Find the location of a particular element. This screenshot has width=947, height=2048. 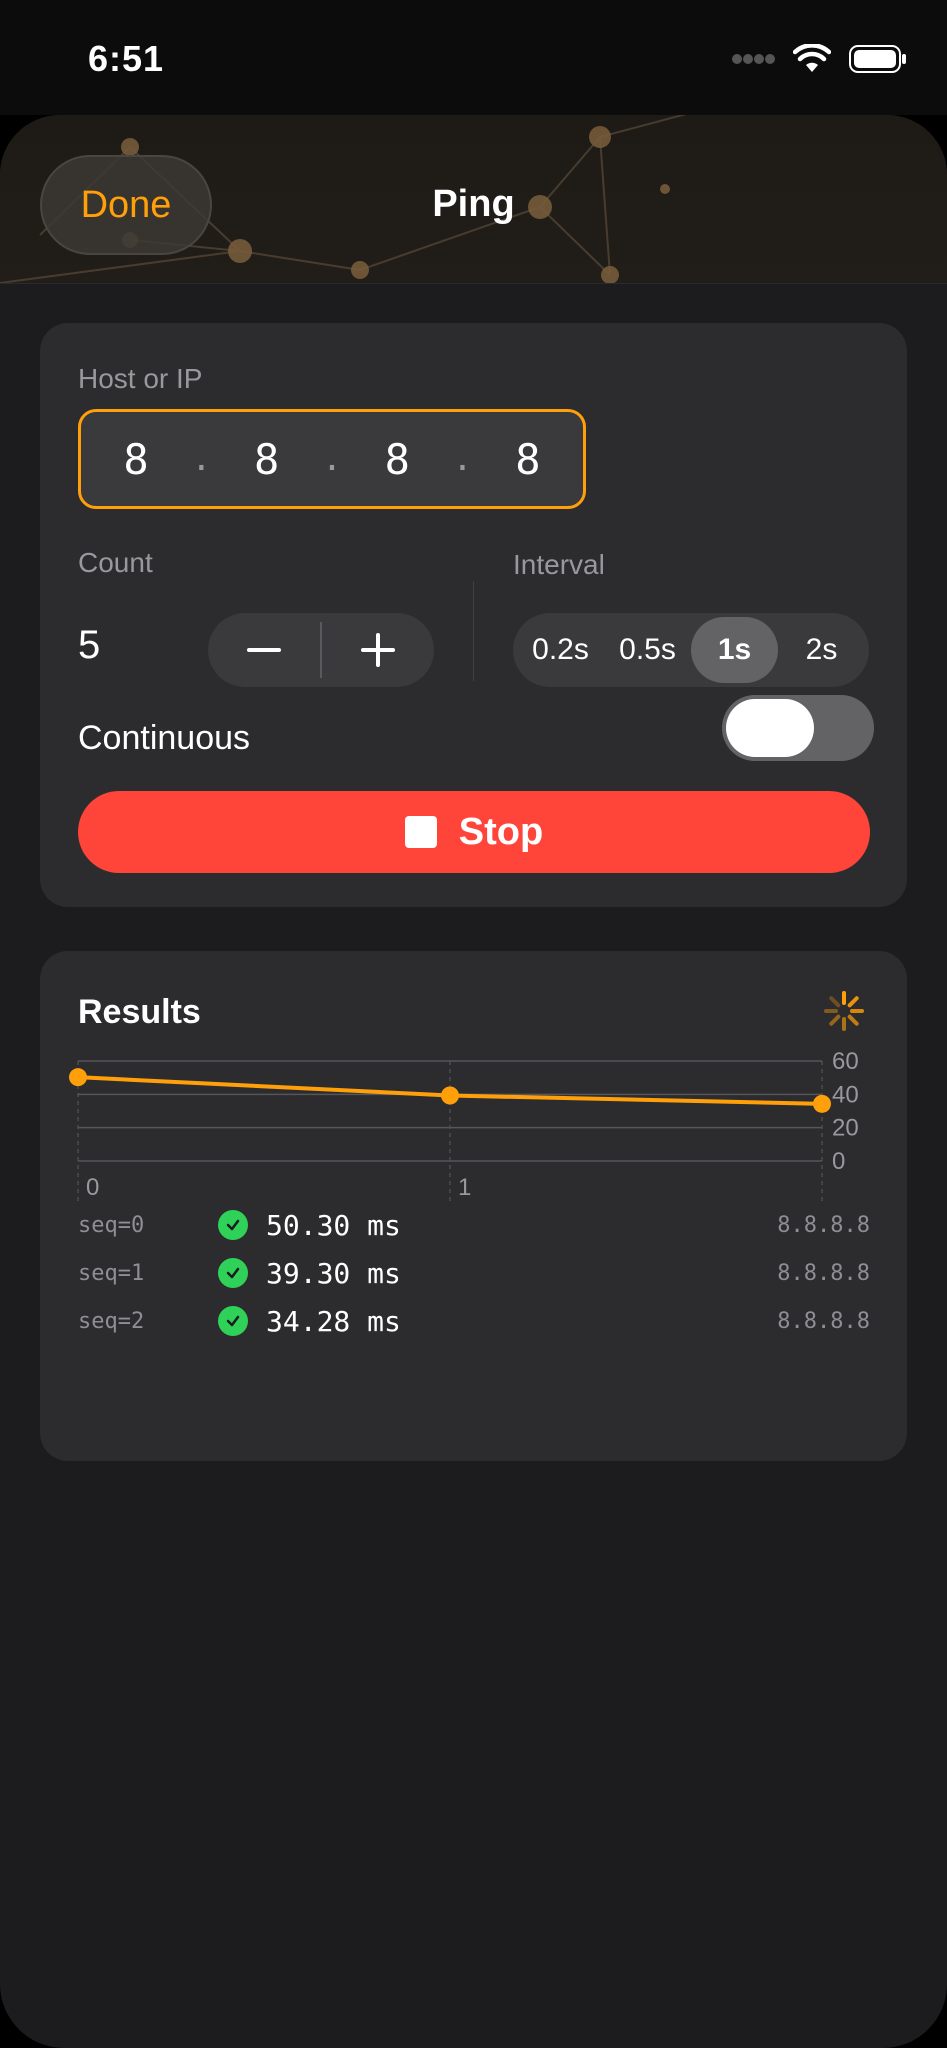

latency-chart: 6040200ms01 is located at coordinates (464, 1126).